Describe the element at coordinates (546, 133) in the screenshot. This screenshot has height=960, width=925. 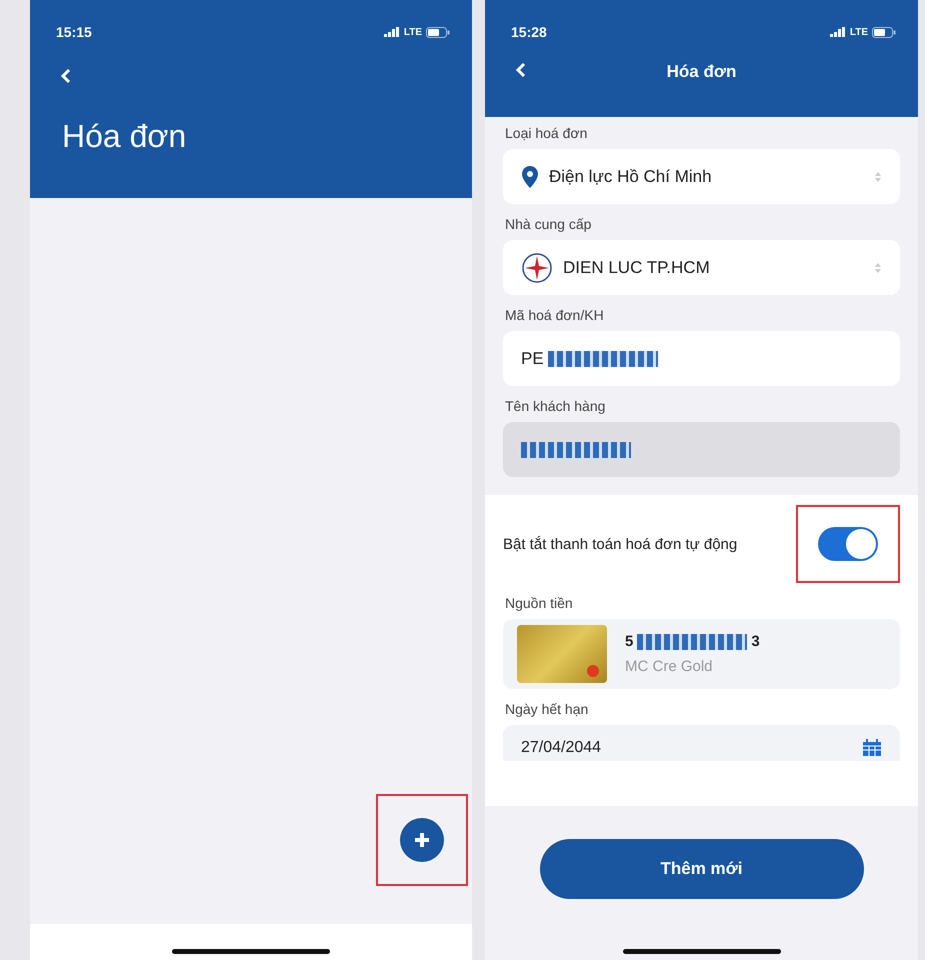
I see `field-label: Loại hoá đơn` at that location.